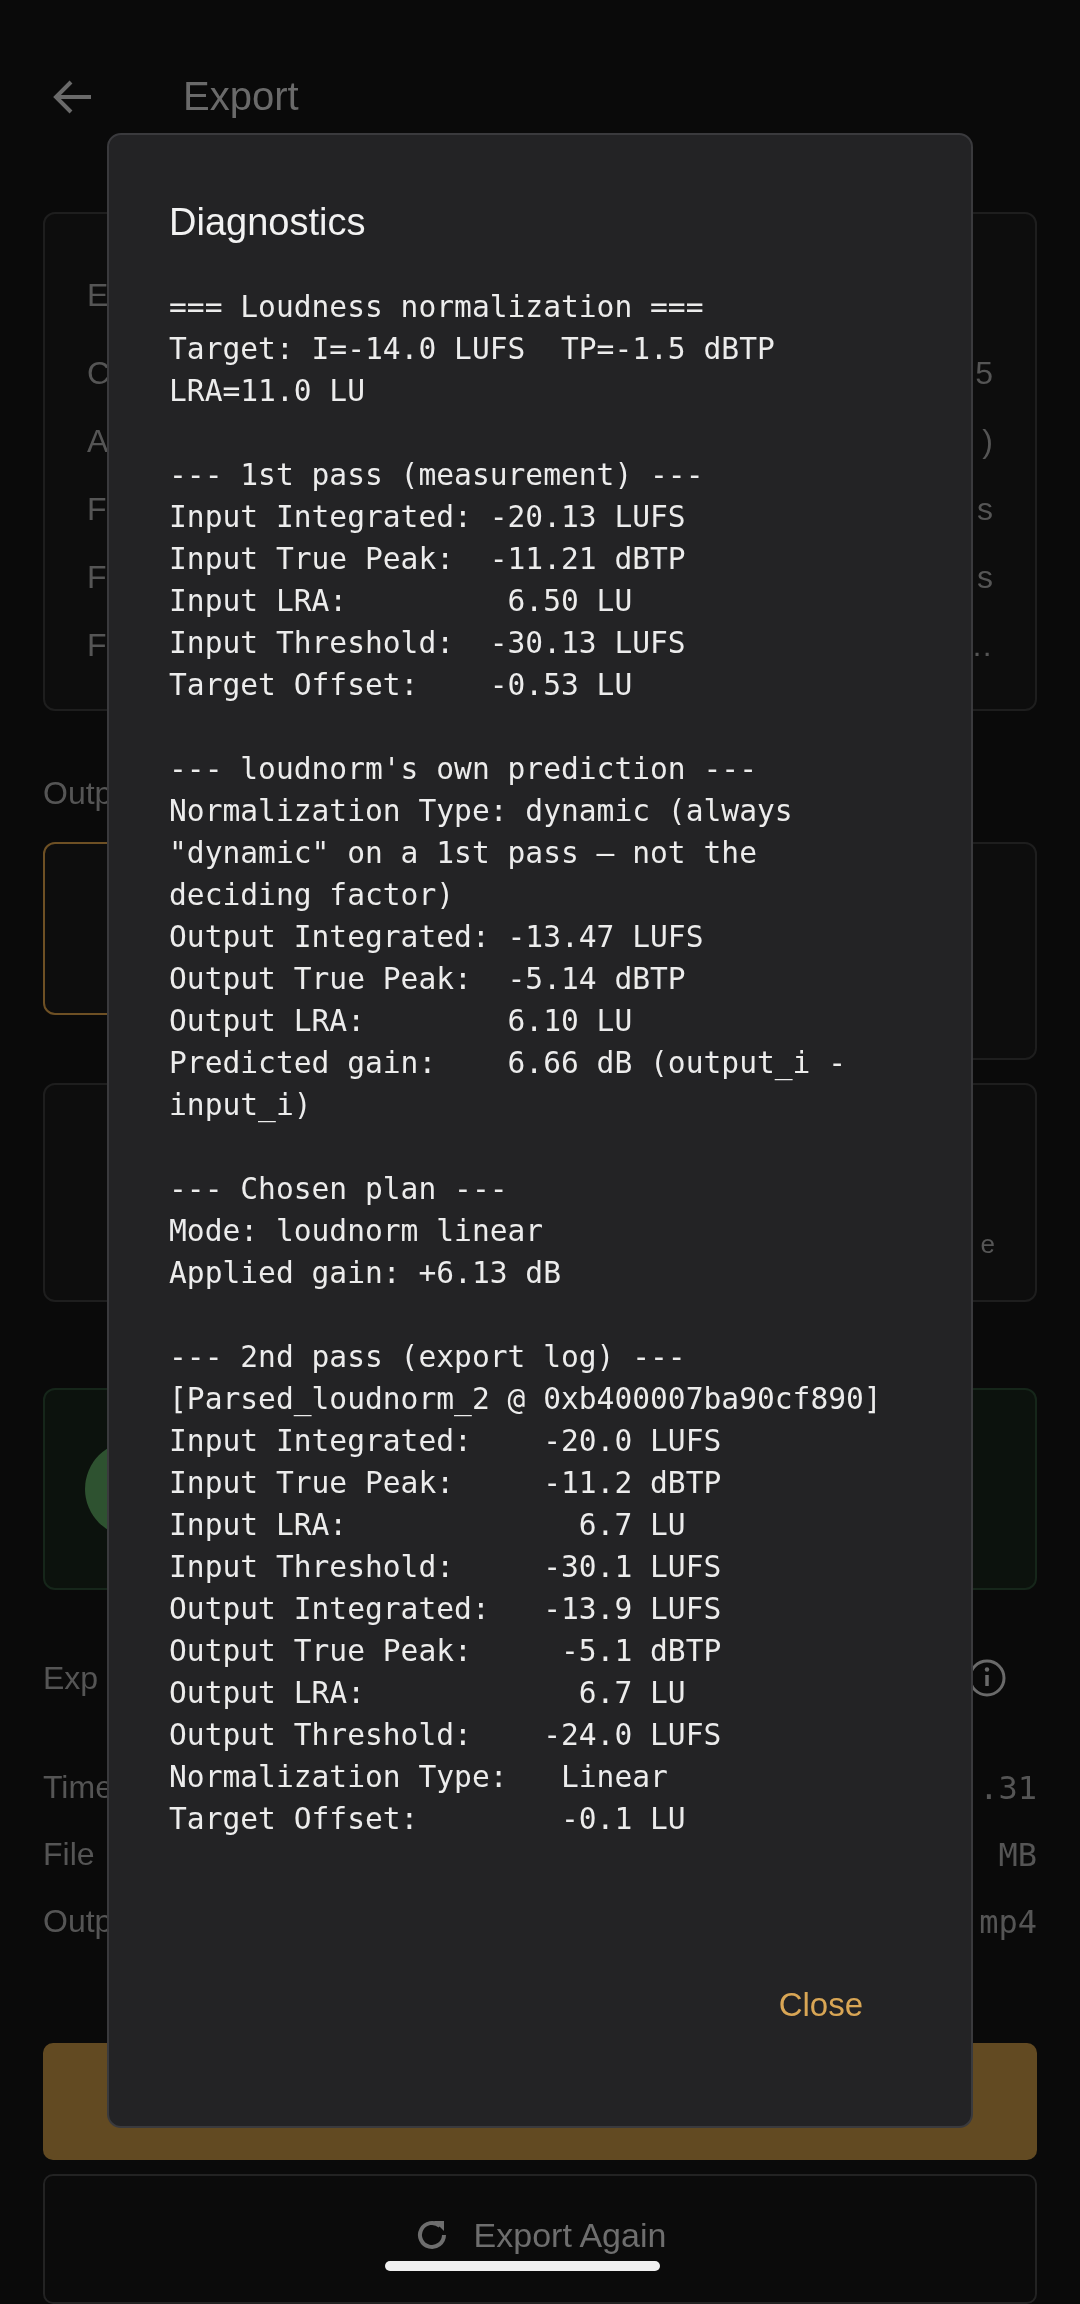  What do you see at coordinates (437, 307) in the screenshot?
I see `log-line: === Loudness normalization ===` at bounding box center [437, 307].